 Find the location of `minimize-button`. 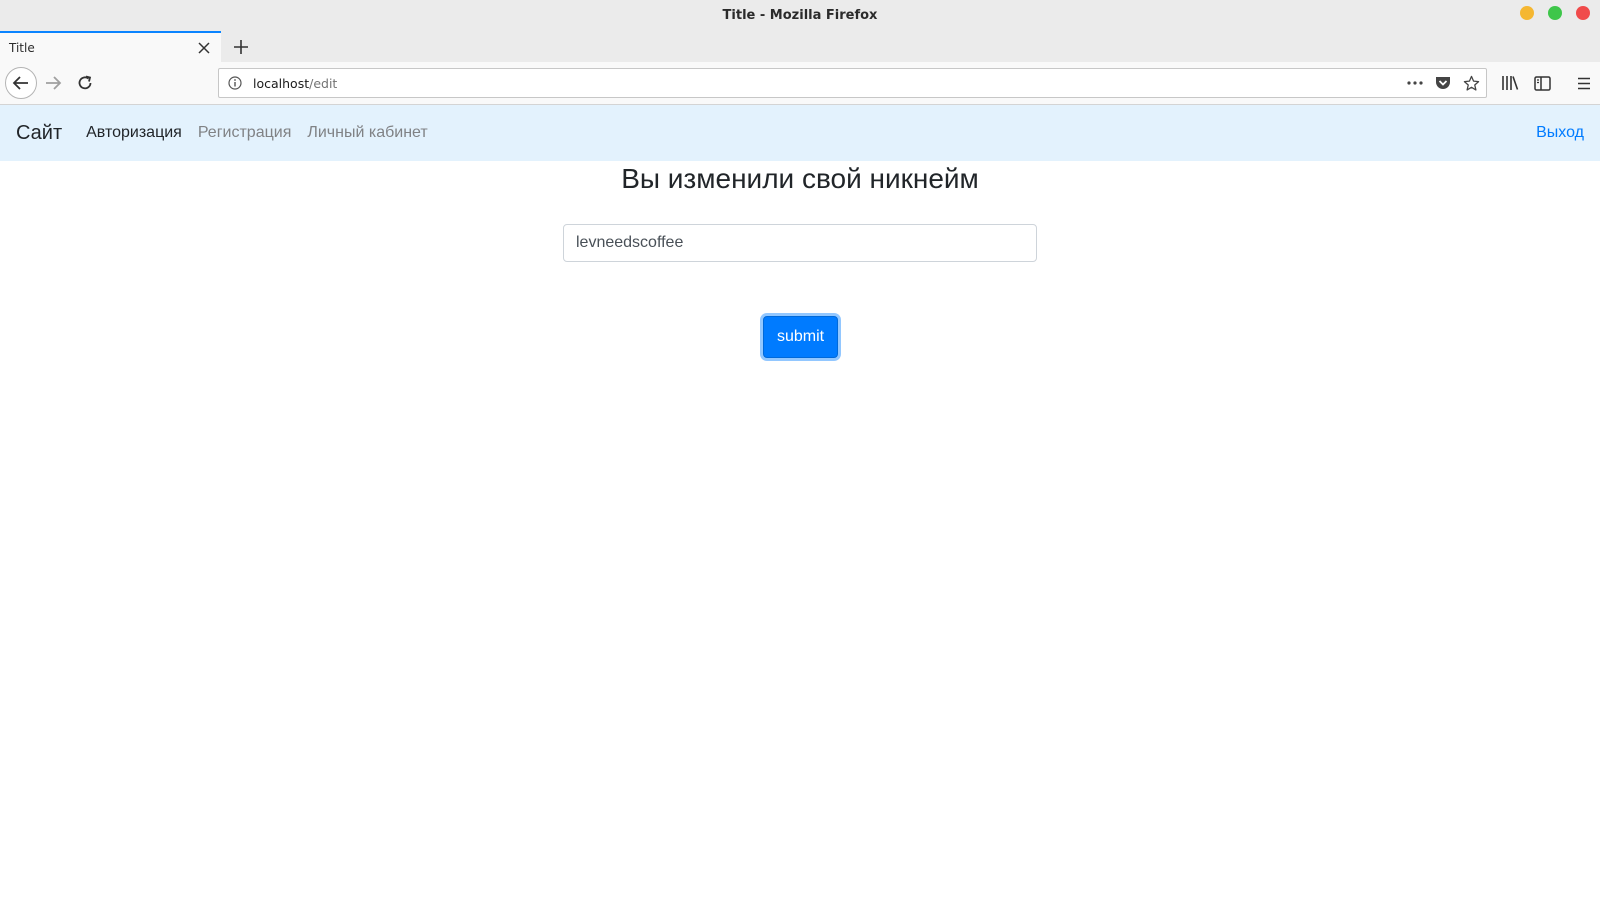

minimize-button is located at coordinates (1527, 13).